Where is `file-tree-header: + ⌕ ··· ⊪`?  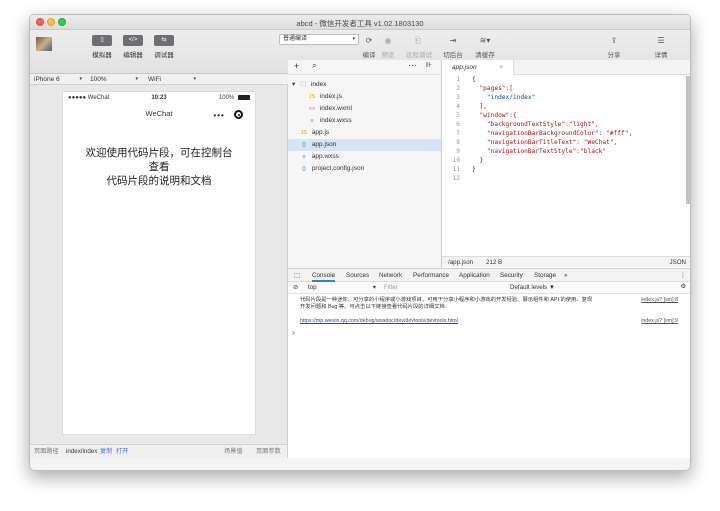
file-tree-header: + ⌕ ··· ⊪ is located at coordinates (364, 67).